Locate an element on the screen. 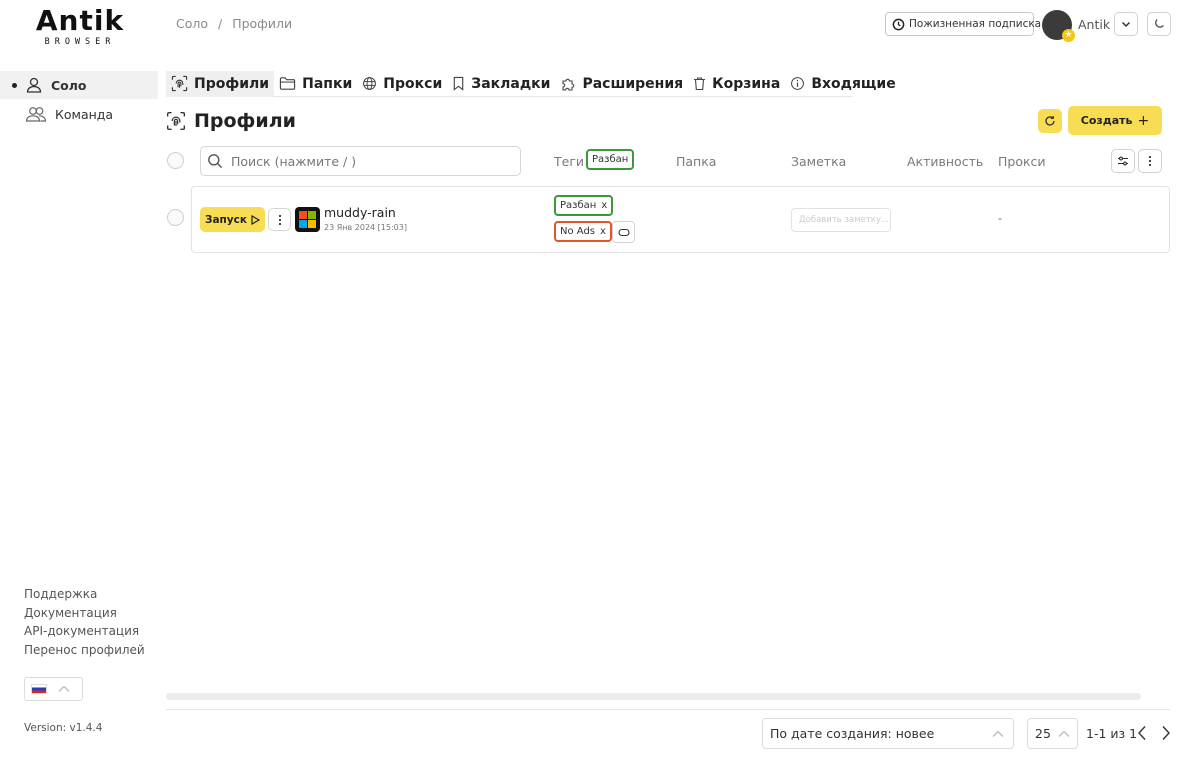 The image size is (1187, 768). star-badge-icon: ★ is located at coordinates (1068, 35).